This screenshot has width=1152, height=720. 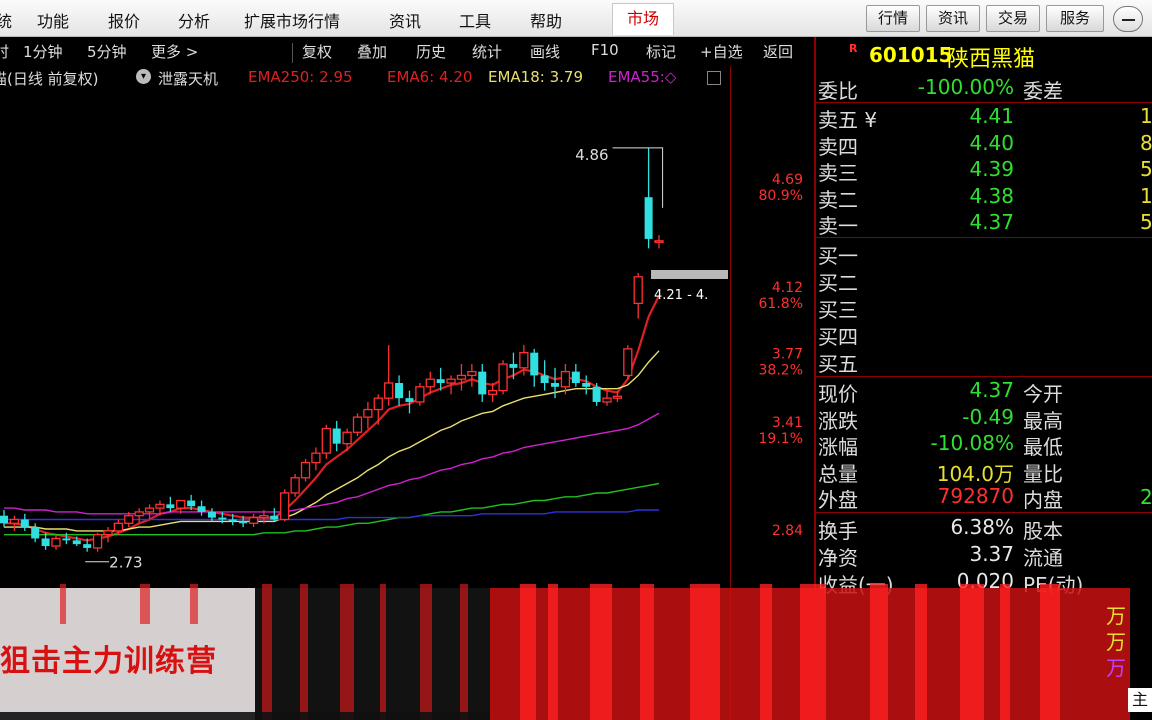 I want to click on menu-extended-market: 扩展市场行情, so click(x=292, y=20).